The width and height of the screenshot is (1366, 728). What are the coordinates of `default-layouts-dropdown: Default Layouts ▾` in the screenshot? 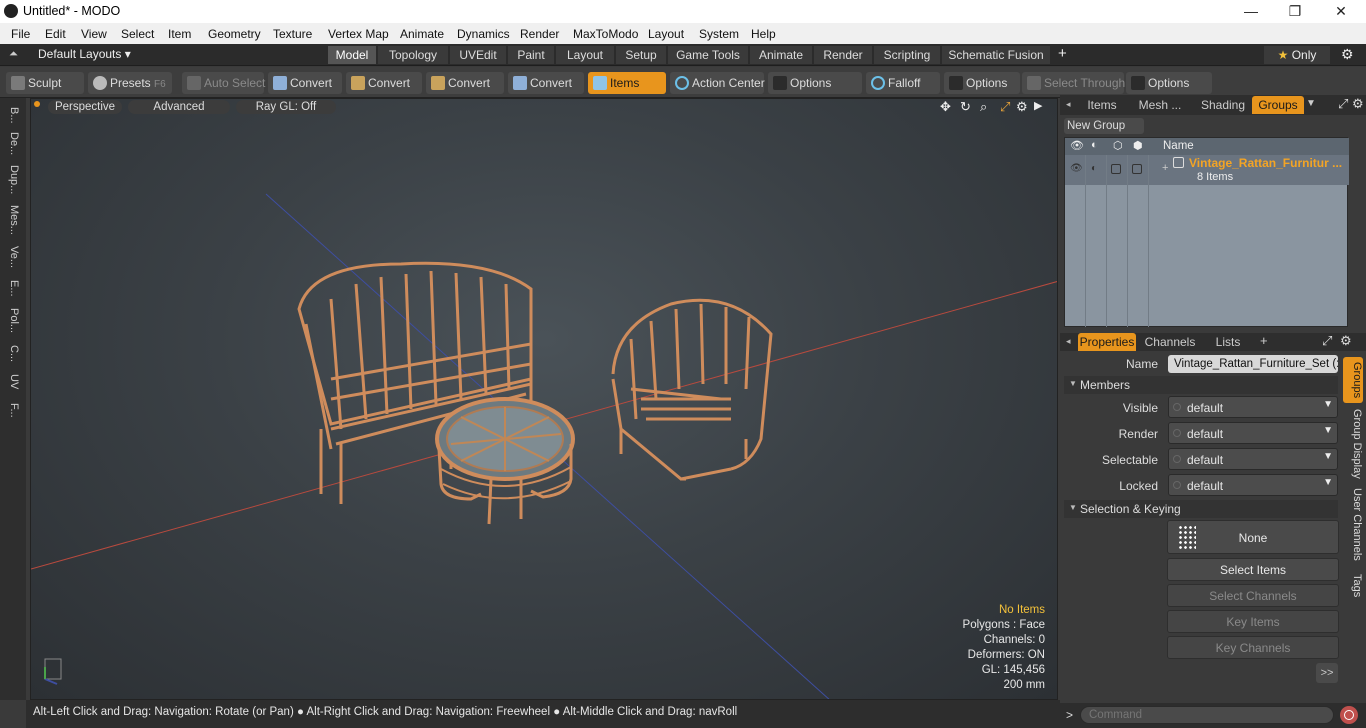 It's located at (84, 54).